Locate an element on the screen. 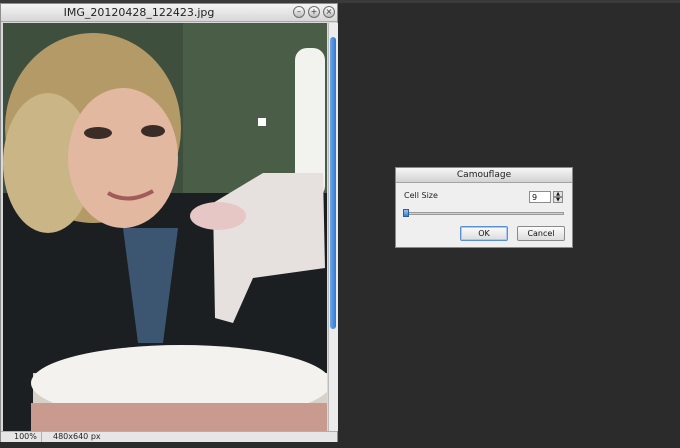 This screenshot has height=448, width=680. spin-down-icon: ▼ is located at coordinates (558, 200).